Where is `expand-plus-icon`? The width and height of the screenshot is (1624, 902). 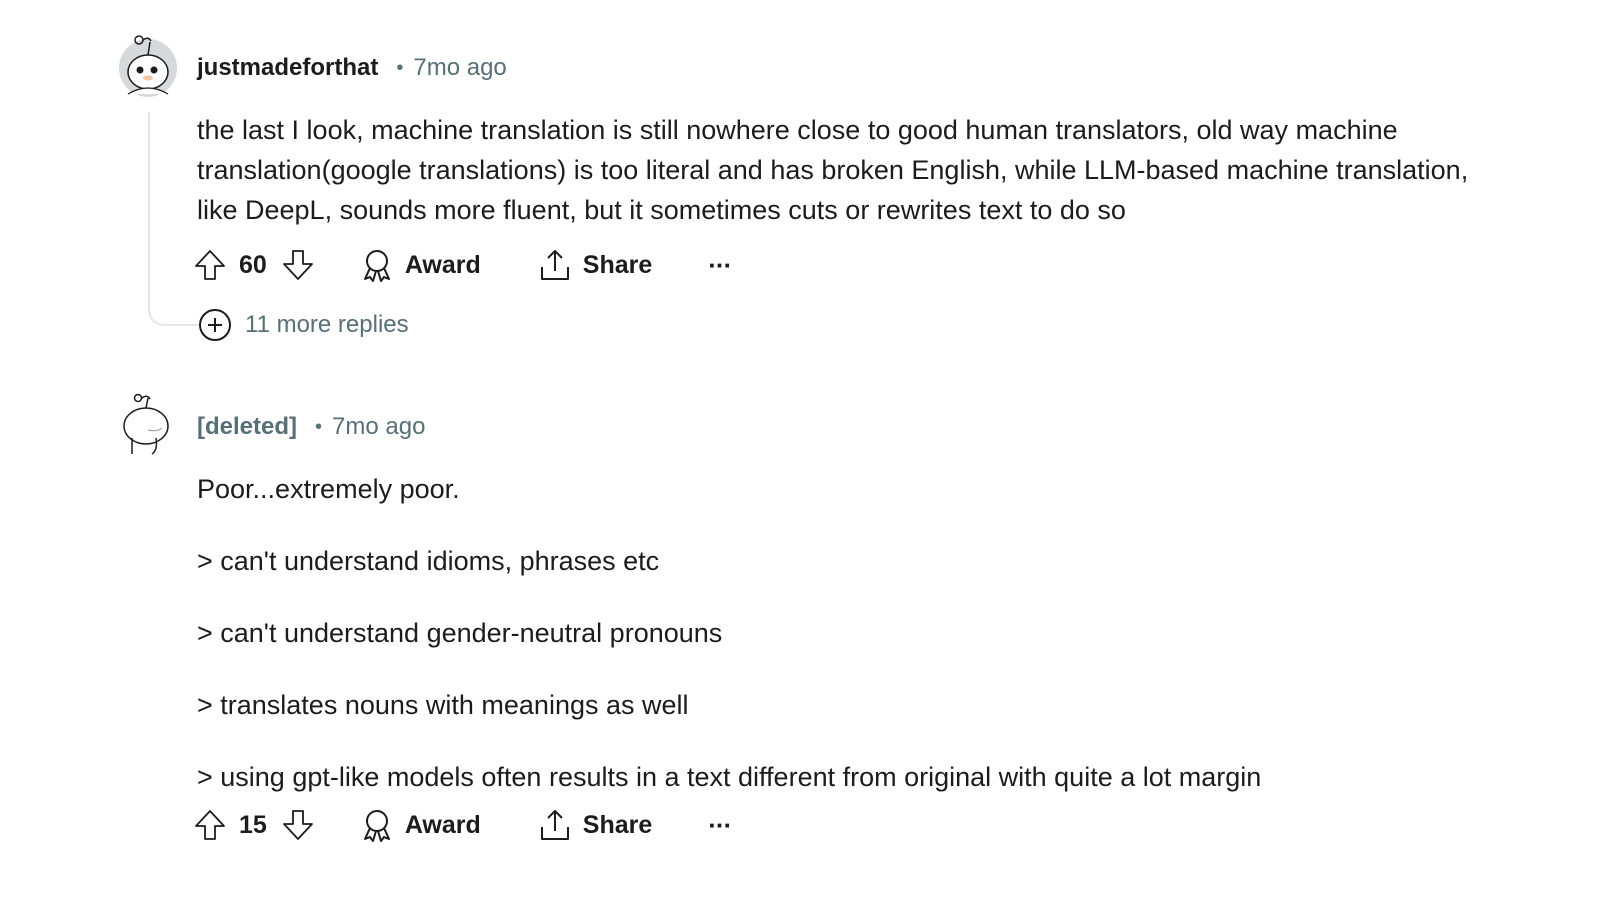 expand-plus-icon is located at coordinates (215, 325).